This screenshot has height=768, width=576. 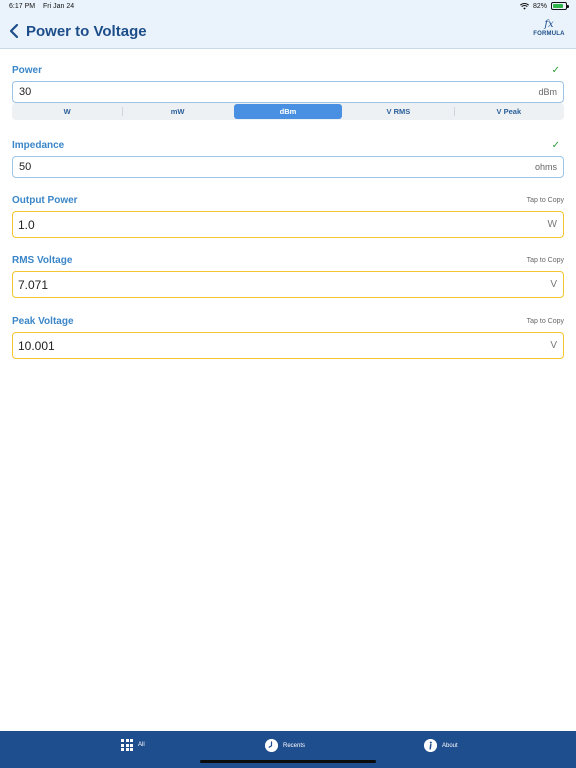 What do you see at coordinates (42, 260) in the screenshot?
I see `rms-voltage-label: RMS Voltage` at bounding box center [42, 260].